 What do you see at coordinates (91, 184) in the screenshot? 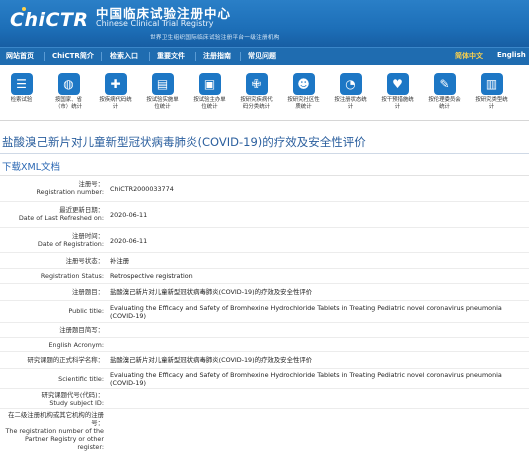
I see `label-cn: 注册号：` at bounding box center [91, 184].